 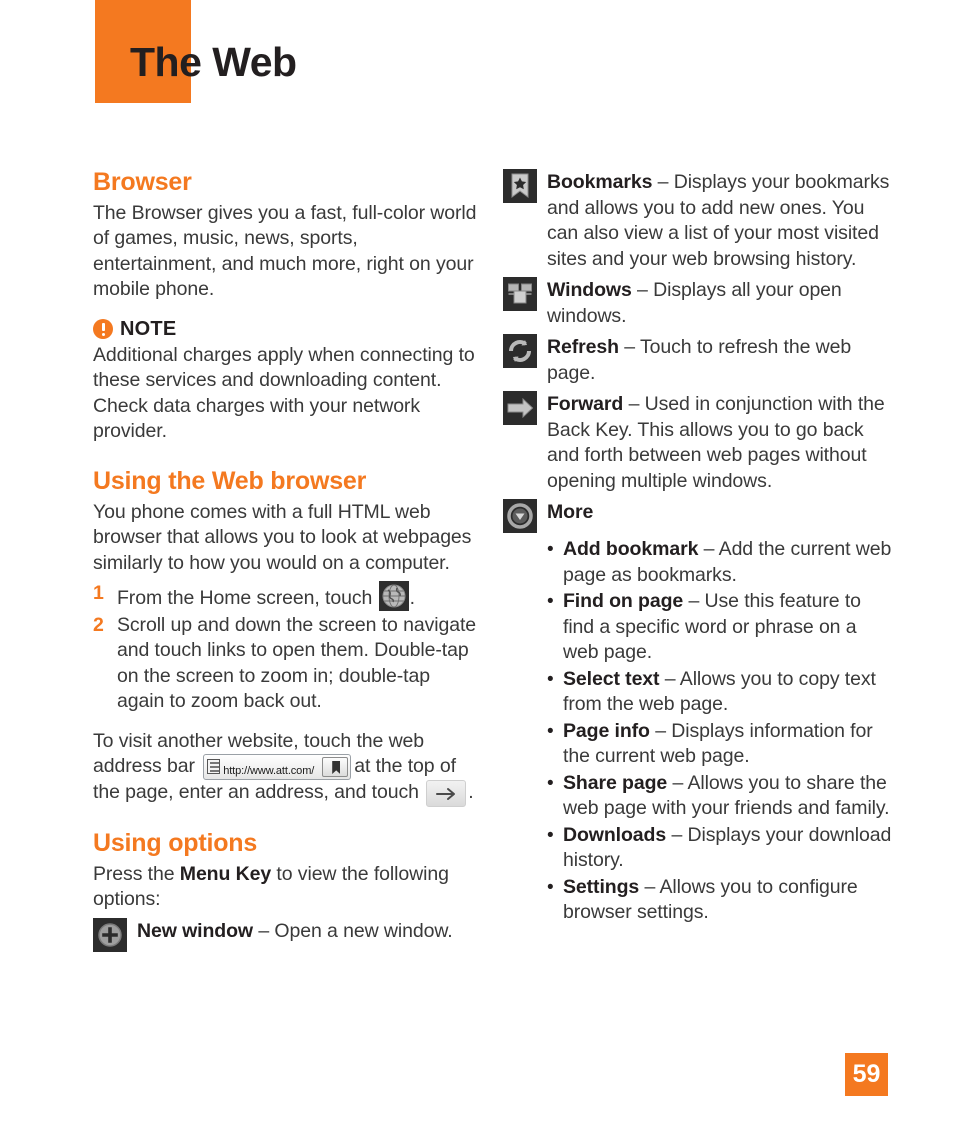 I want to click on step-number: 2, so click(x=98, y=624).